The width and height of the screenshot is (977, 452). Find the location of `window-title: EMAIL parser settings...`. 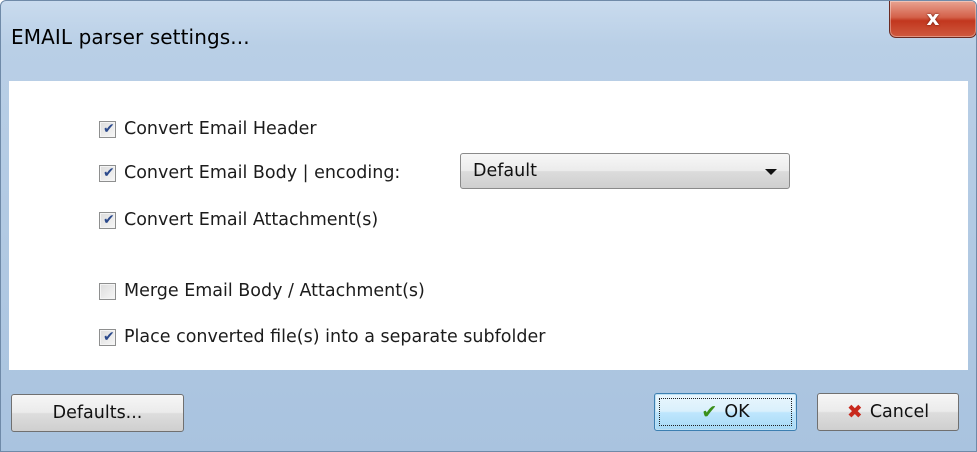

window-title: EMAIL parser settings... is located at coordinates (130, 37).